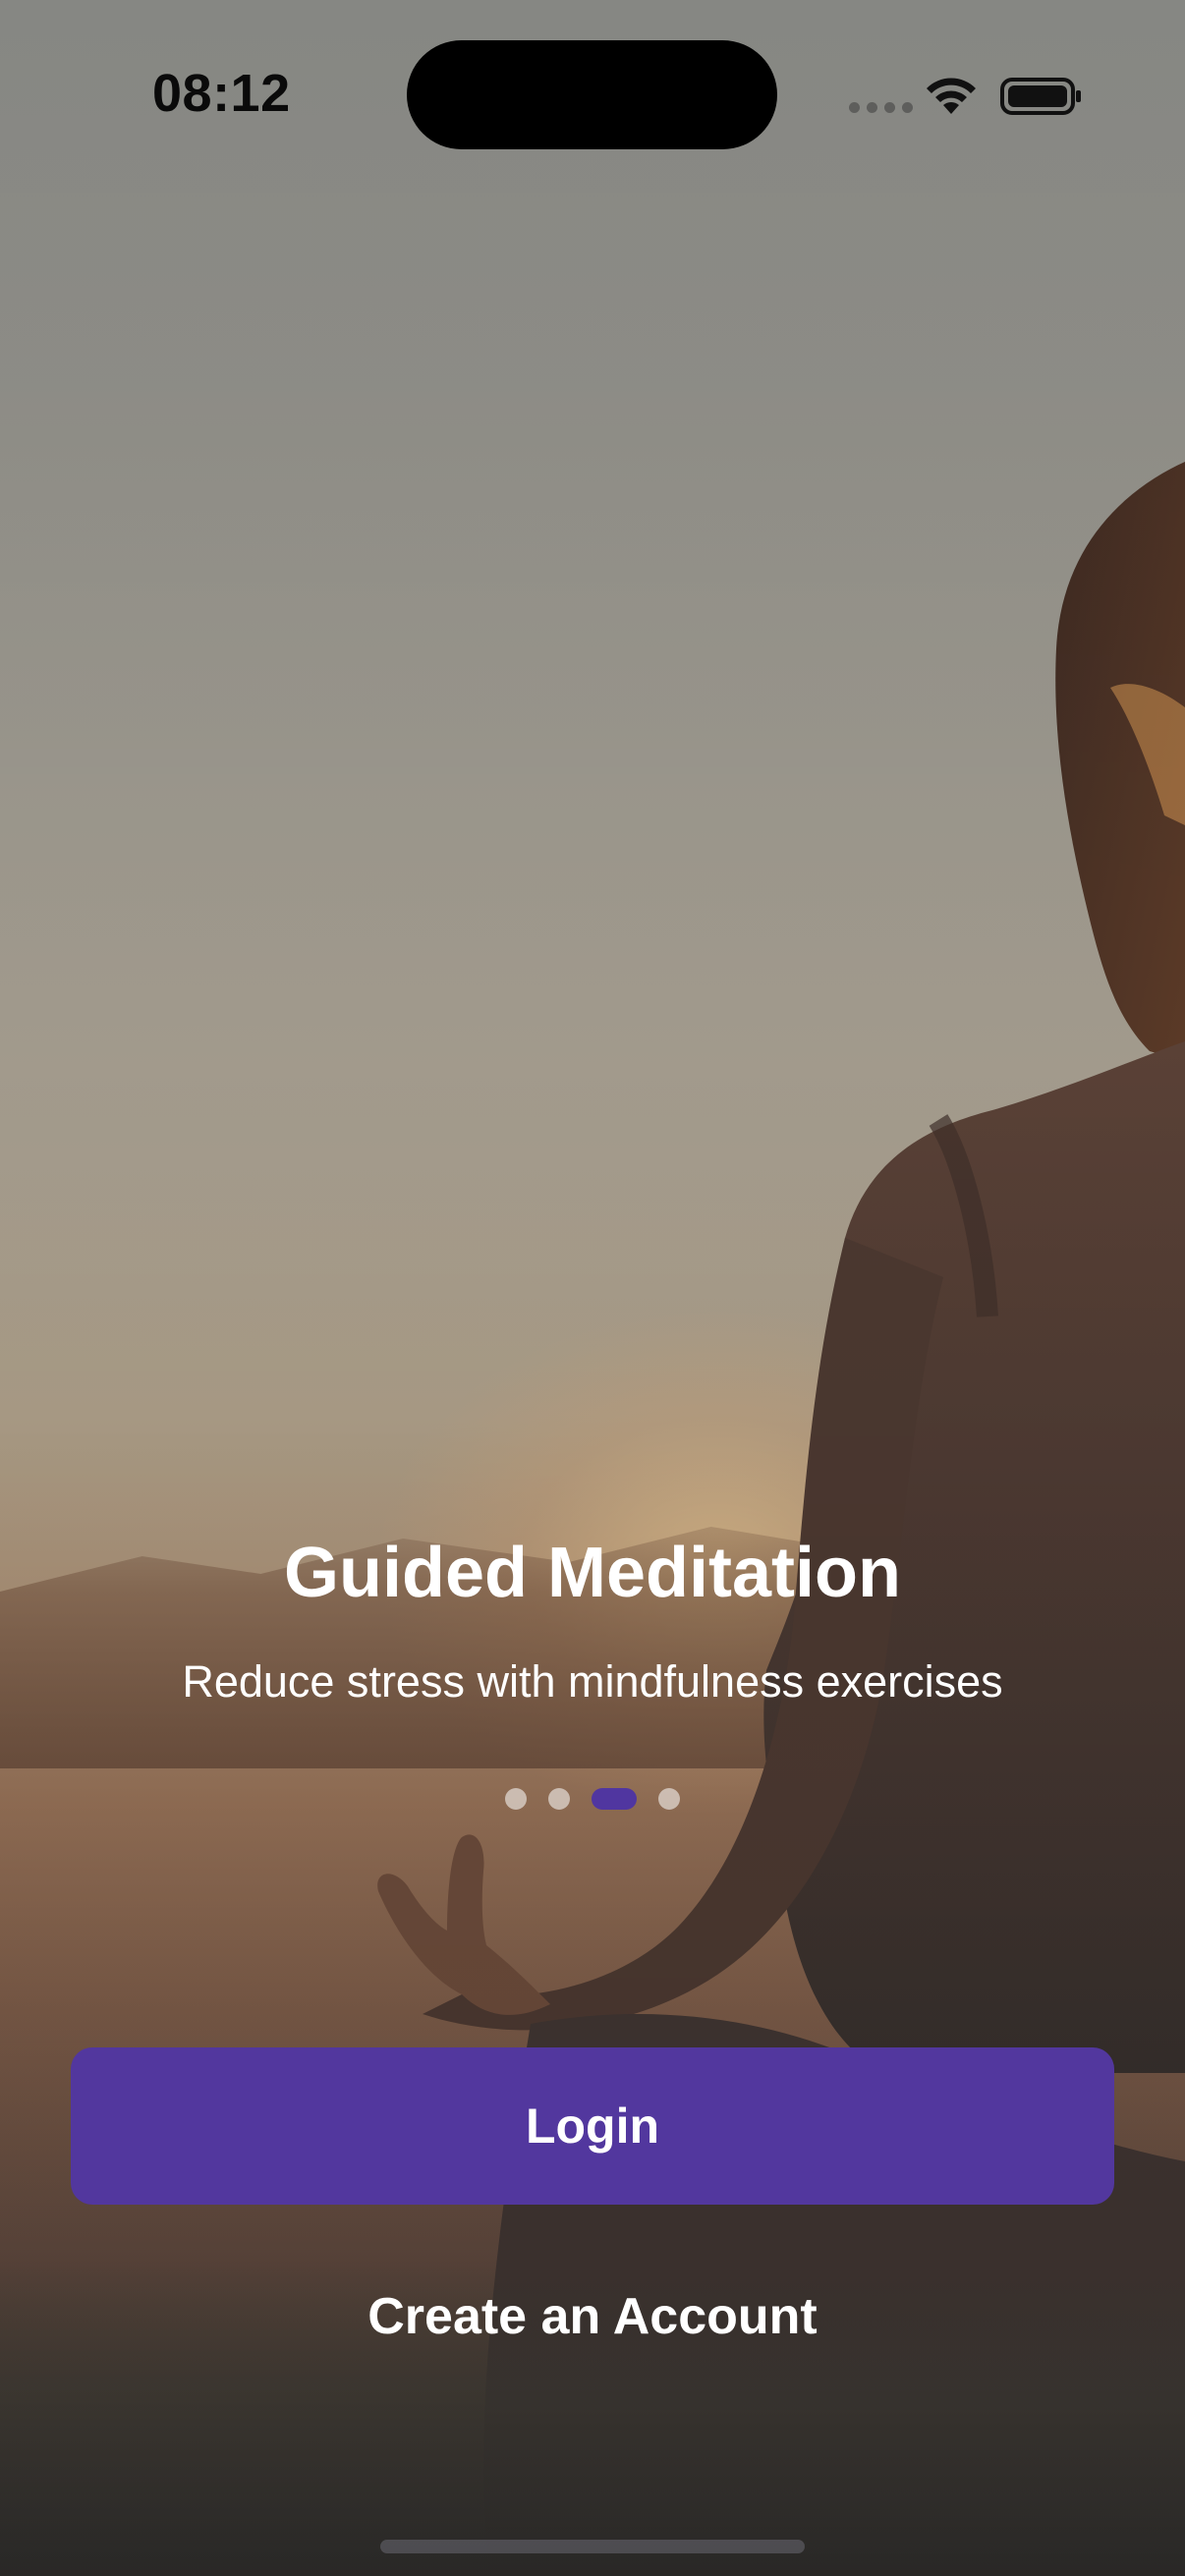 Image resolution: width=1185 pixels, height=2576 pixels. What do you see at coordinates (592, 1681) in the screenshot?
I see `onboarding-subtitle: Reduce stress with mindfulness exercises` at bounding box center [592, 1681].